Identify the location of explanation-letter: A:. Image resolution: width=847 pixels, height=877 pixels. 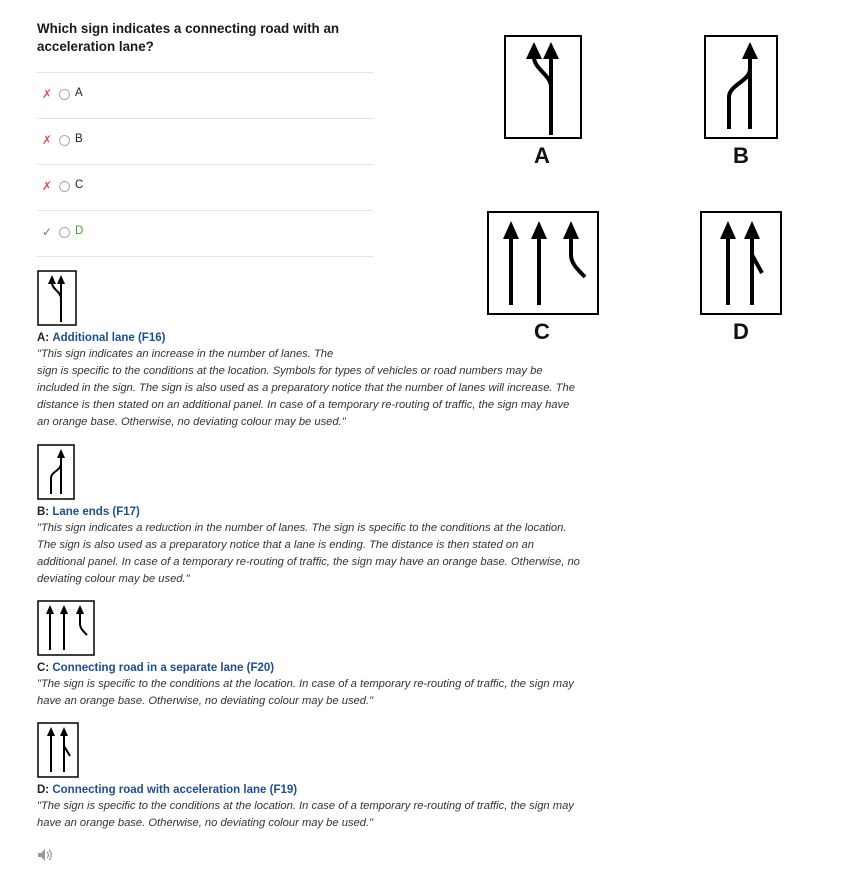
(43, 338).